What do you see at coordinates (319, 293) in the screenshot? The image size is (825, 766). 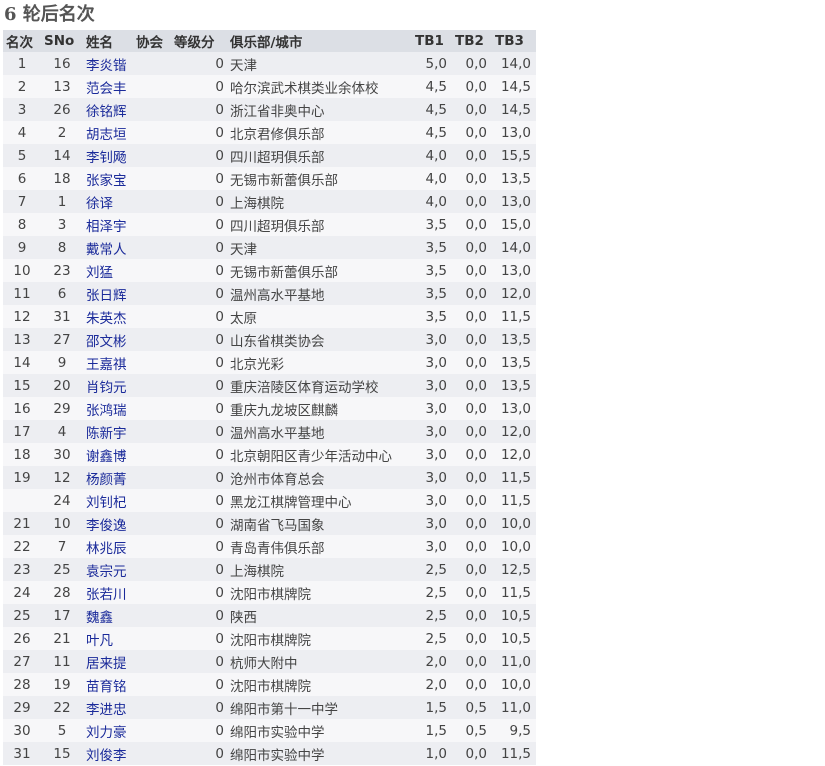 I see `club-cell: 温州高水平基地` at bounding box center [319, 293].